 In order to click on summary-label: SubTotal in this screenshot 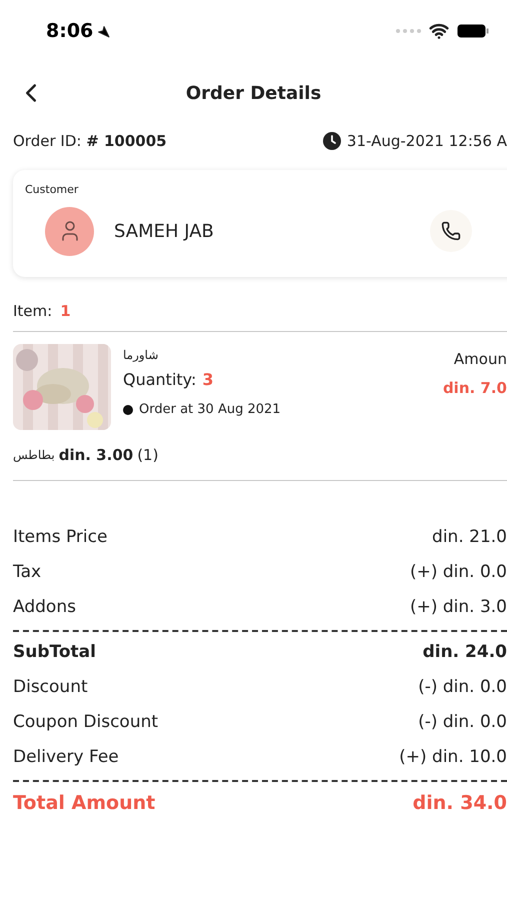, I will do `click(54, 652)`.